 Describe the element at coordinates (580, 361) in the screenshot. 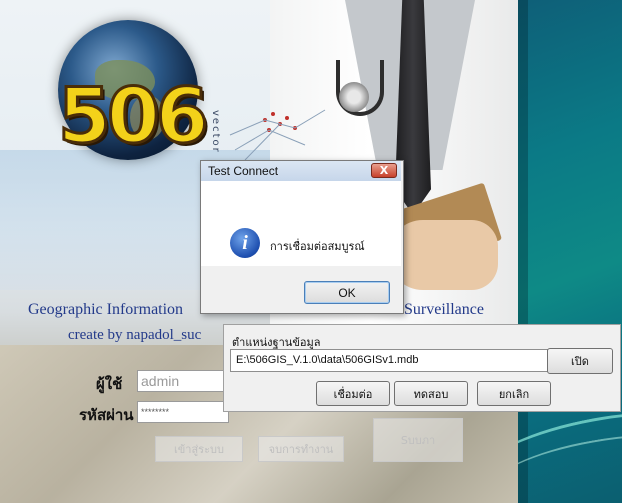

I see `open-button: เปิด` at that location.